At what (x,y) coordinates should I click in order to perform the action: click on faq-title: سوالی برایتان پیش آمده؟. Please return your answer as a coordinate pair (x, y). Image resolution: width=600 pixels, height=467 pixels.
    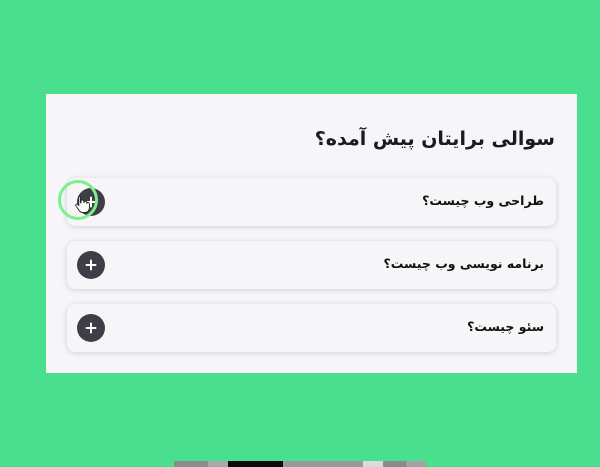
    Looking at the image, I should click on (434, 139).